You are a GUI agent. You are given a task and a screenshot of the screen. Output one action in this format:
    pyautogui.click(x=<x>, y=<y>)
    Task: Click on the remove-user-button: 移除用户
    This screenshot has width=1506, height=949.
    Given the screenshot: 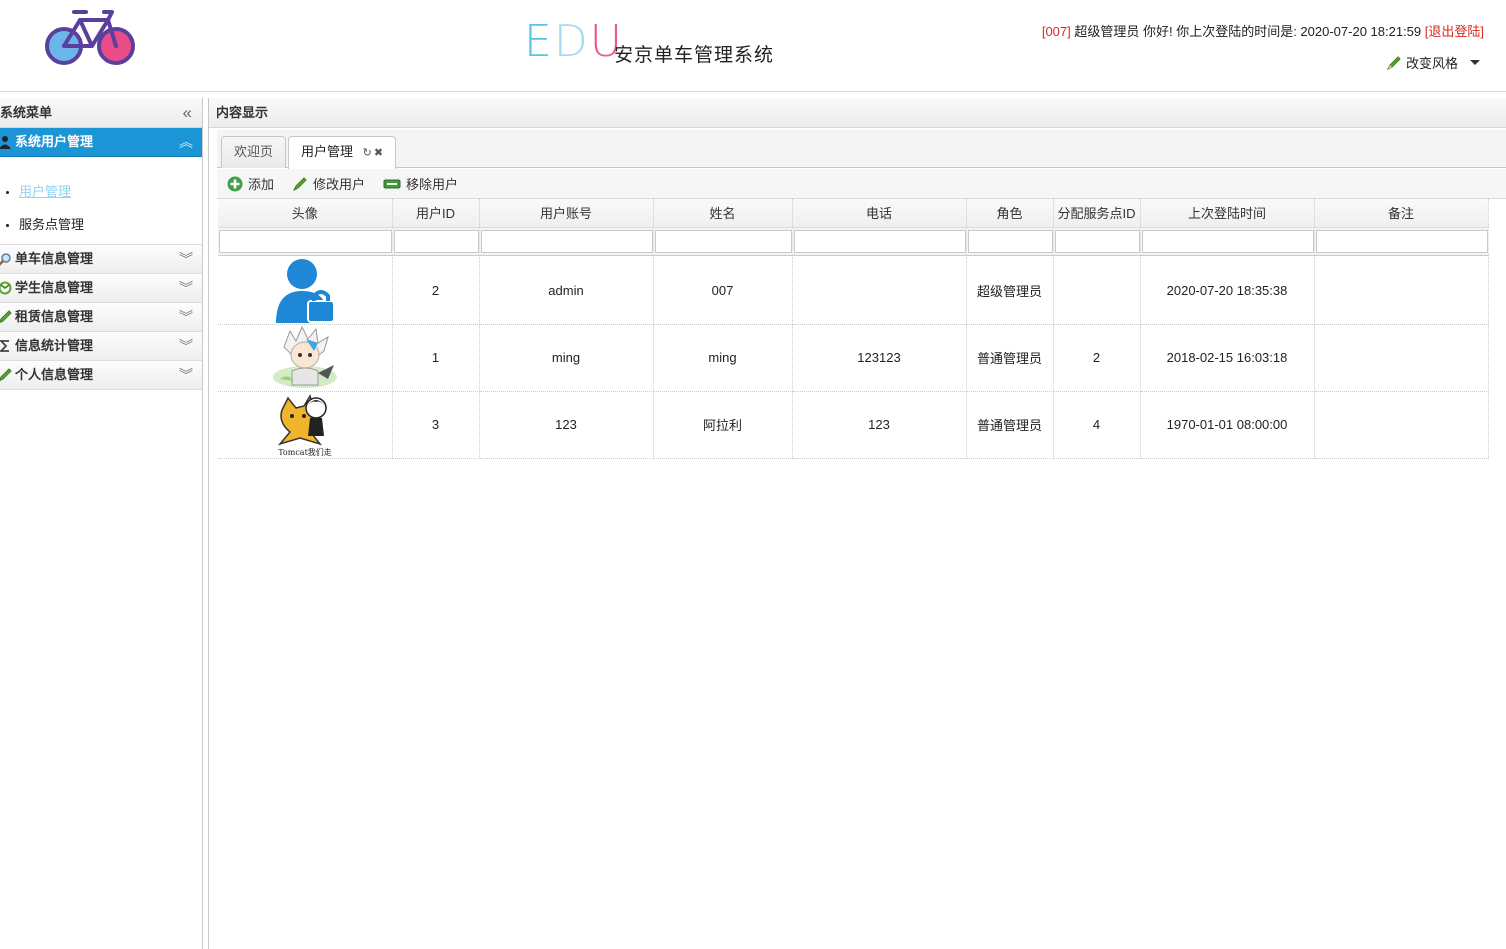 What is the action you would take?
    pyautogui.click(x=420, y=183)
    